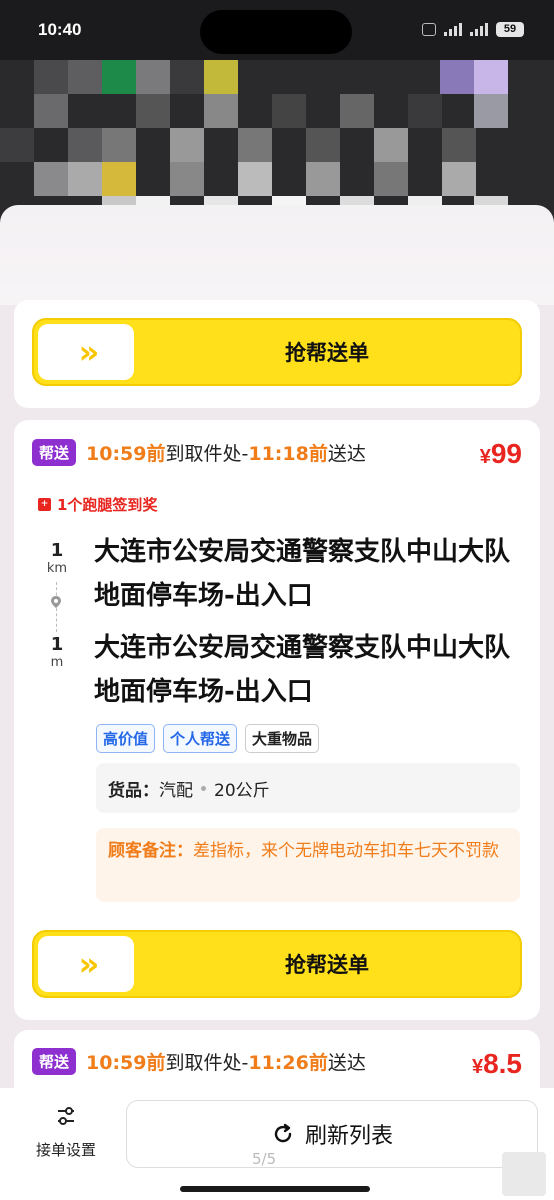  What do you see at coordinates (302, 574) in the screenshot?
I see `pickup-address: 大连市公安局交通警察支队中山大队地面停车场-出入口` at bounding box center [302, 574].